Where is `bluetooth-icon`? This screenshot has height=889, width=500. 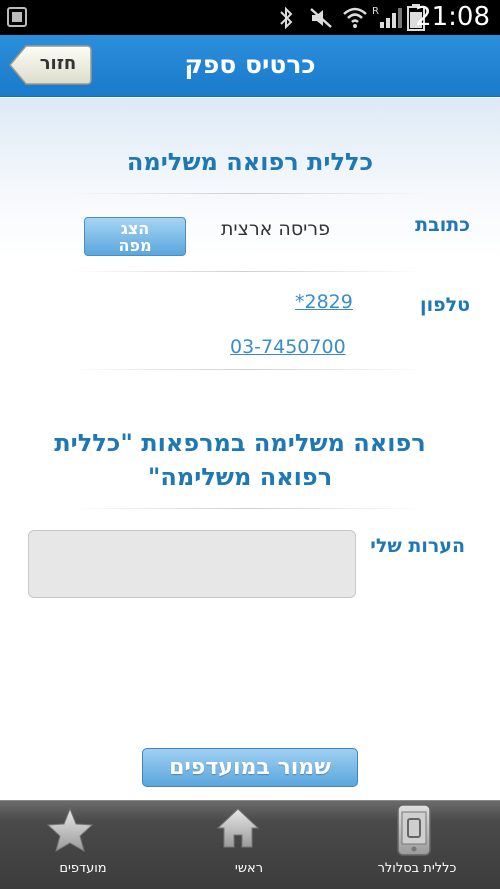
bluetooth-icon is located at coordinates (286, 18).